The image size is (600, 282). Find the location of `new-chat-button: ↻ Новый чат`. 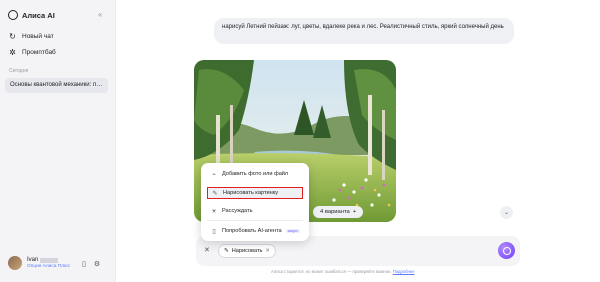

new-chat-button: ↻ Новый чат is located at coordinates (31, 36).